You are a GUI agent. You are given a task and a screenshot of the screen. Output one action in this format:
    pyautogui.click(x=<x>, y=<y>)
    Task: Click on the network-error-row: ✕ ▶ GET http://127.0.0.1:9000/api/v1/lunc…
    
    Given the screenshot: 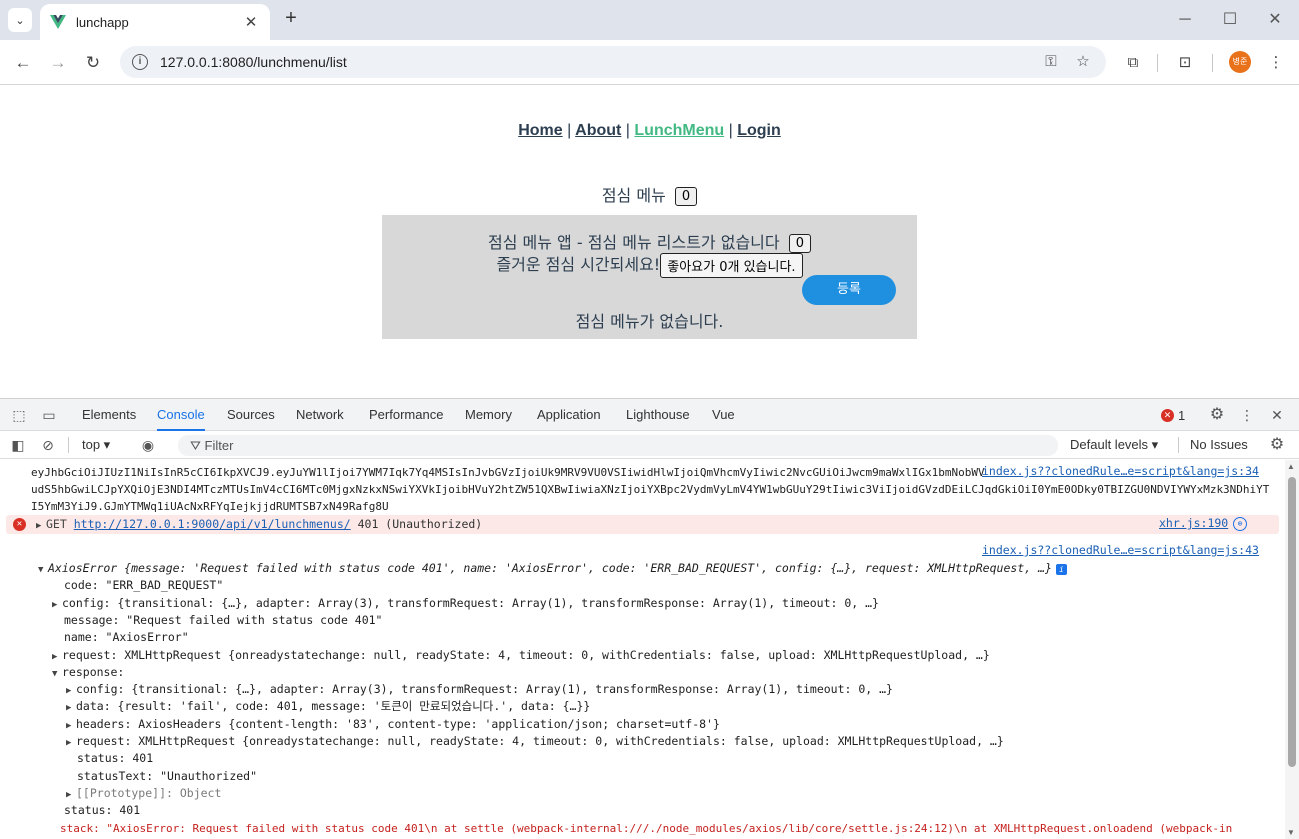 What is the action you would take?
    pyautogui.click(x=642, y=524)
    